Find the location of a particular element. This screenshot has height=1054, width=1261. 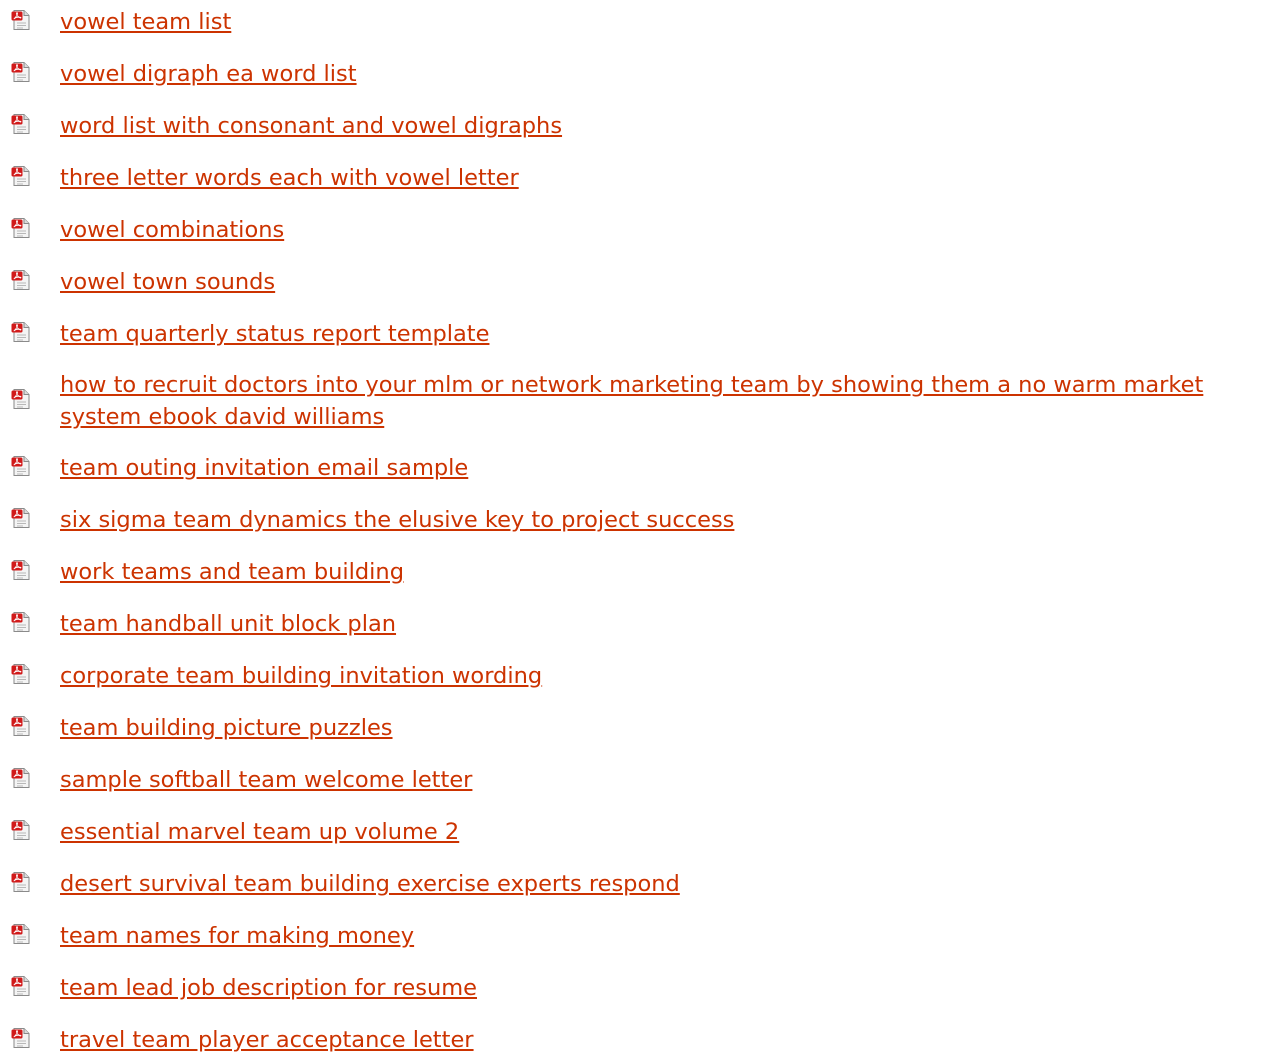

list-item: travel team player acceptance letter is located at coordinates (237, 1039).